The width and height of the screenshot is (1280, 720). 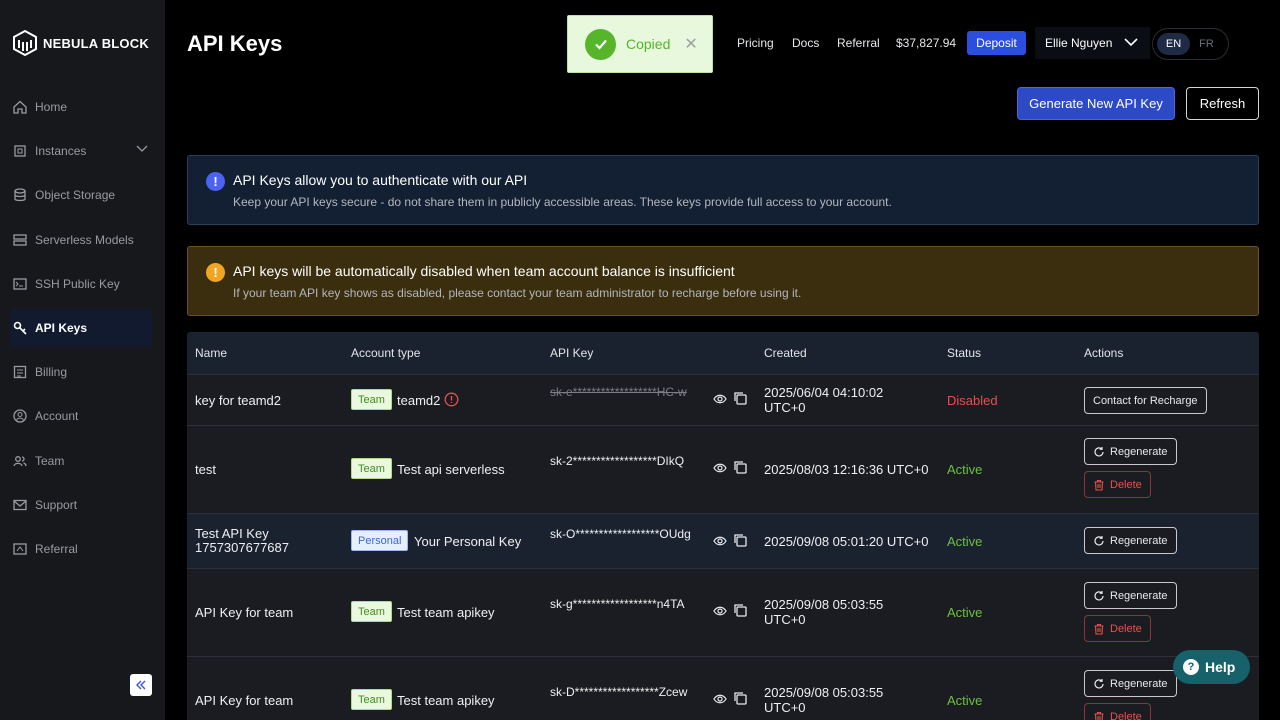 I want to click on user-menu: Ellie Nguyen, so click(x=1092, y=43).